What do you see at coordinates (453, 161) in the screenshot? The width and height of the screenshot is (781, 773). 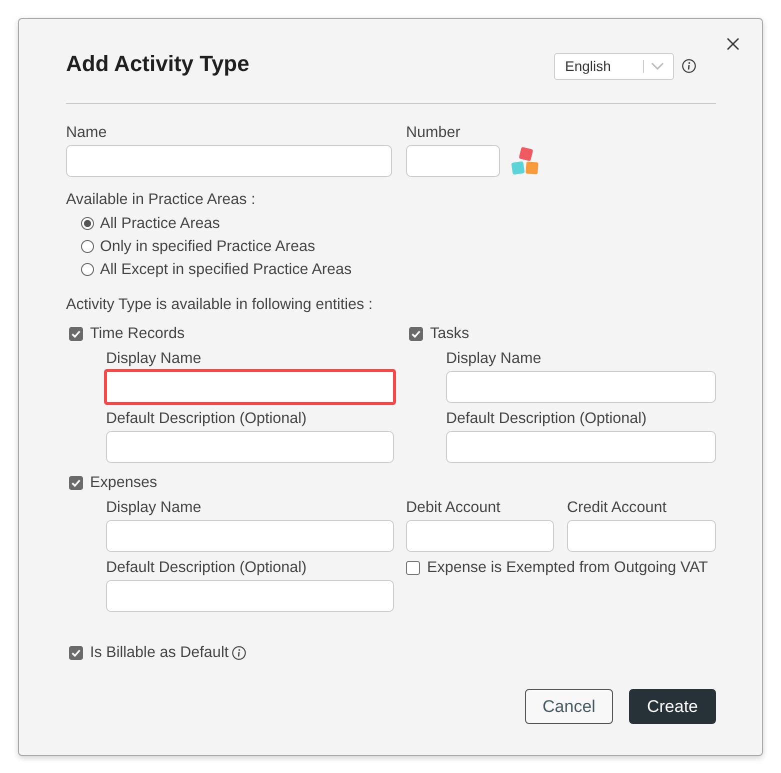 I see `number-field` at bounding box center [453, 161].